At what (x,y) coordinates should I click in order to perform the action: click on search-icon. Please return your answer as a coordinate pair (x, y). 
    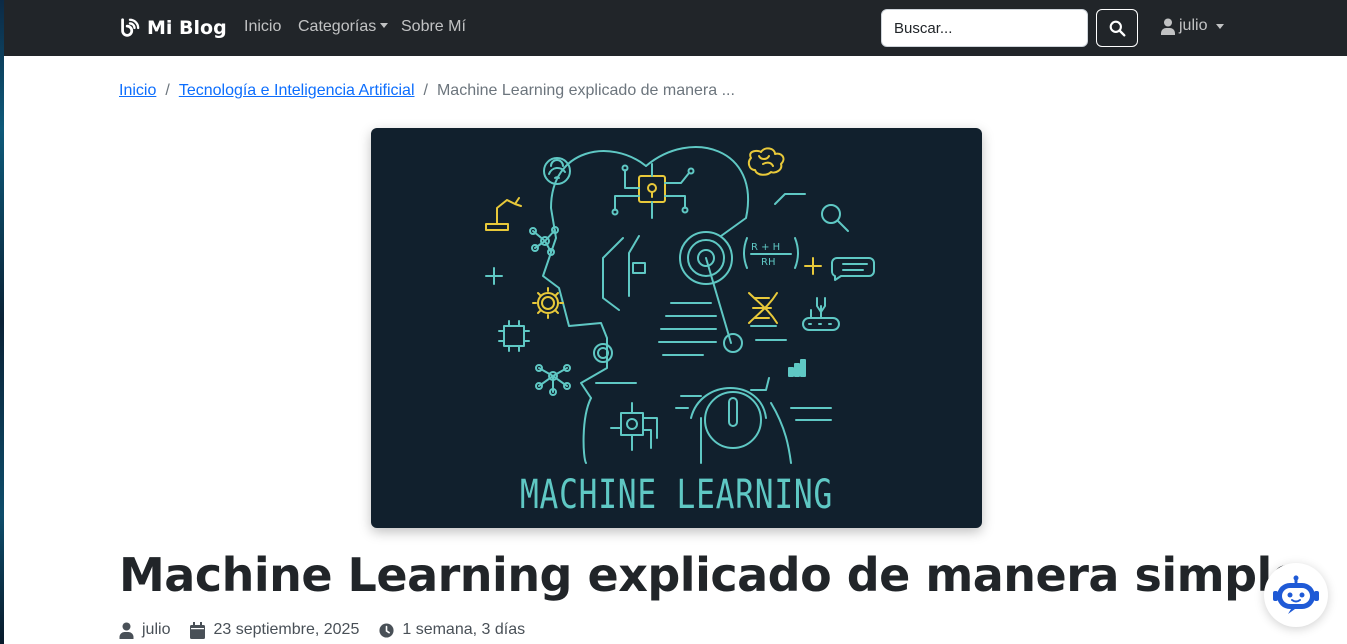
    Looking at the image, I should click on (1117, 28).